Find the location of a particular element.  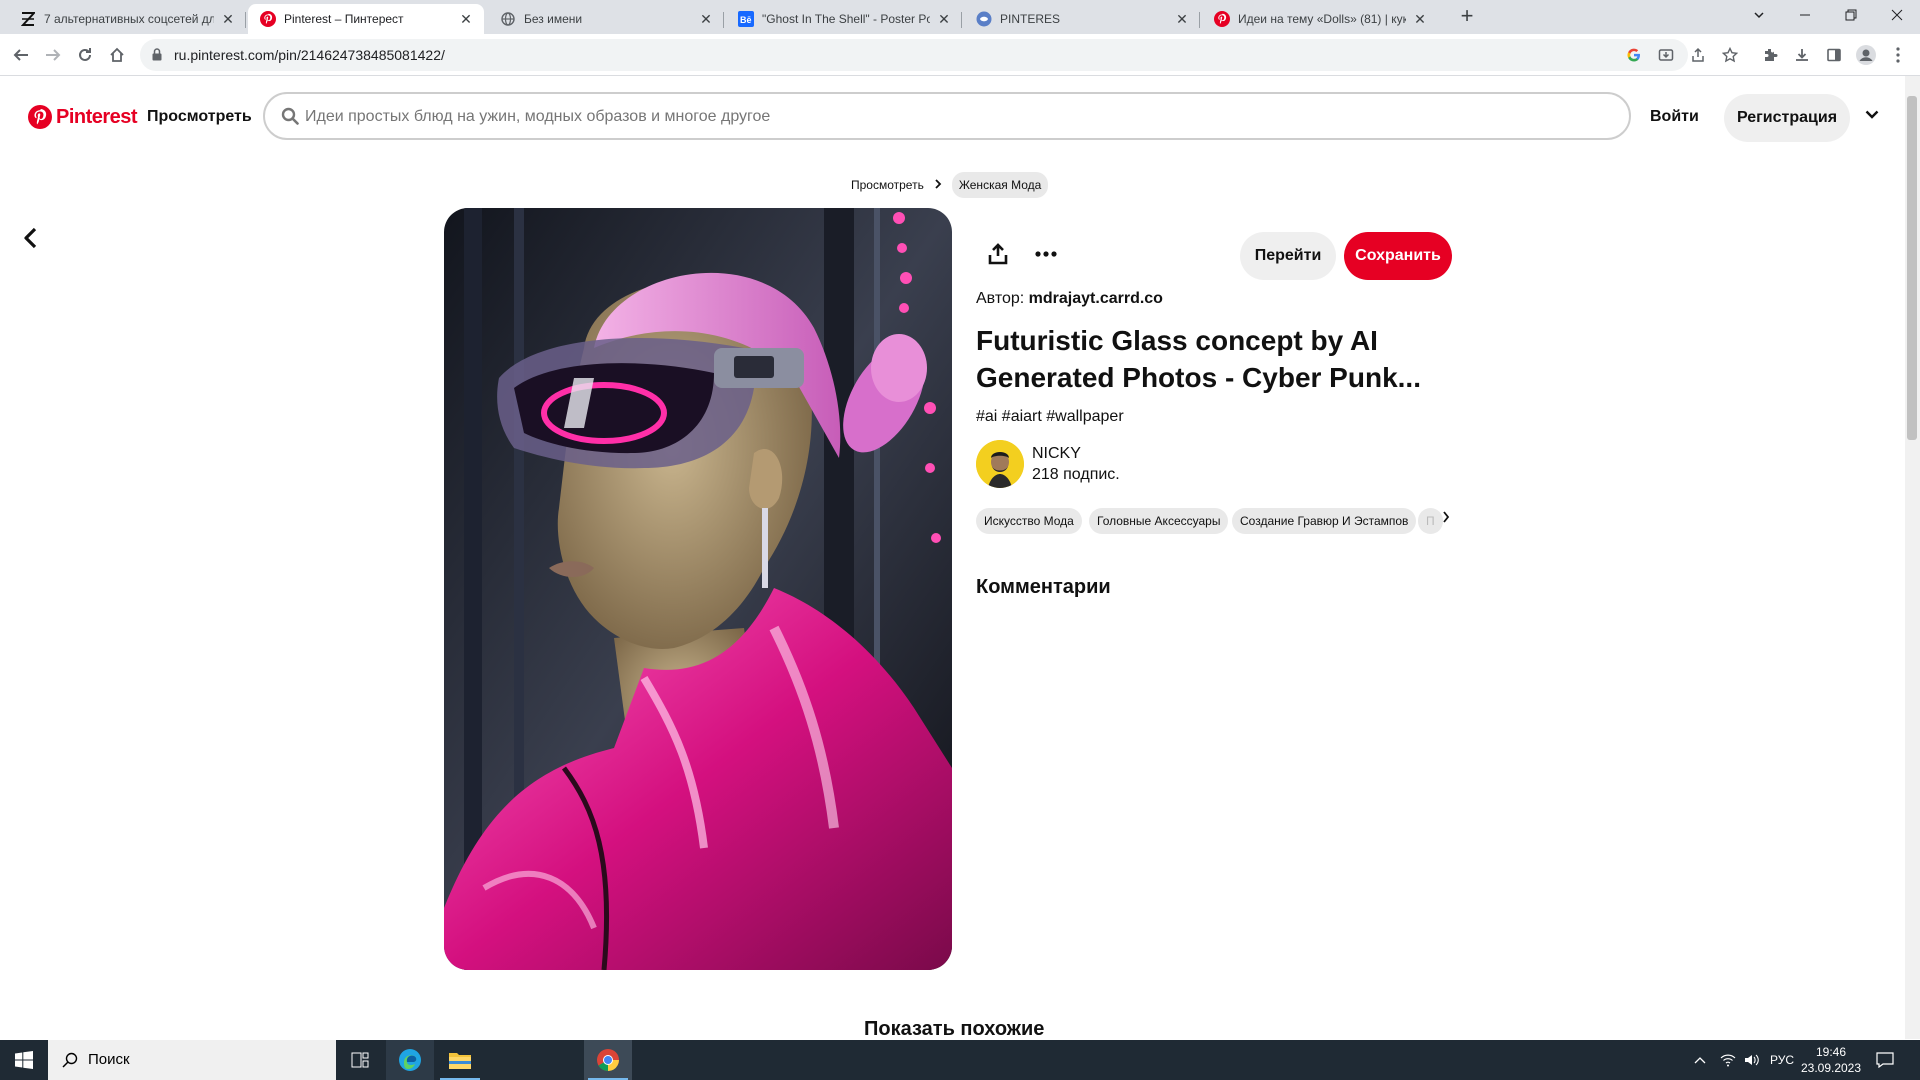

tab-title: PINTERES is located at coordinates (1030, 19).